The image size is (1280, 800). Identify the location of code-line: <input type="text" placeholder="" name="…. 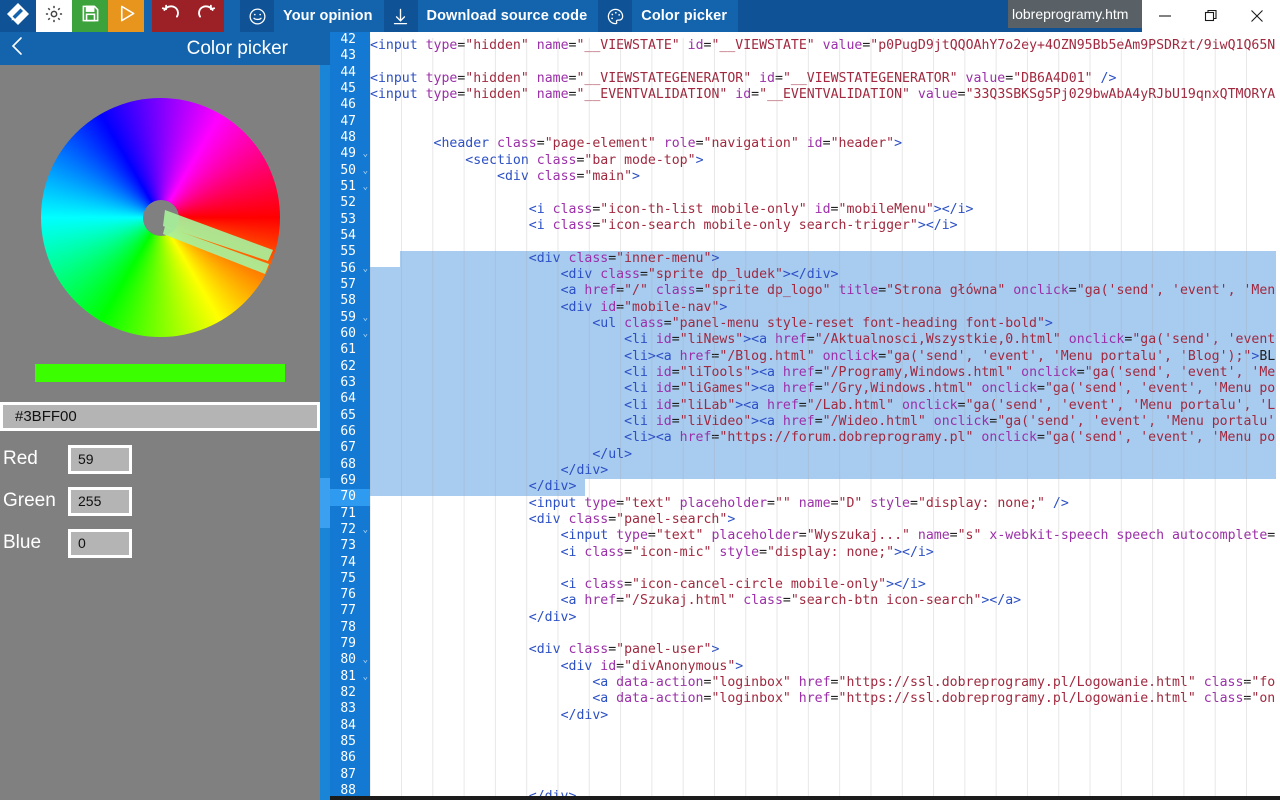
(825, 504).